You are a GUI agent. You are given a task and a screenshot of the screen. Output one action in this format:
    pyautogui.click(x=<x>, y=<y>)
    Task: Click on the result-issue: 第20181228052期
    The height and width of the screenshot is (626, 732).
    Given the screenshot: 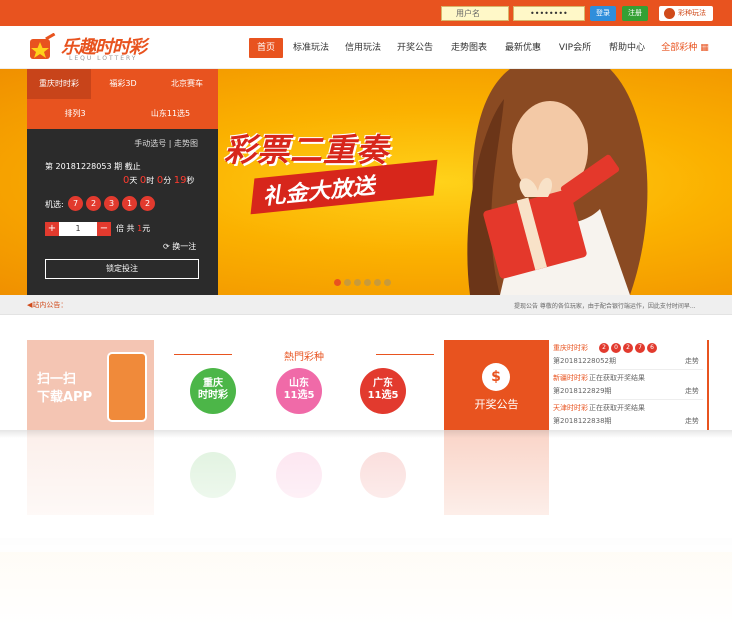 What is the action you would take?
    pyautogui.click(x=584, y=361)
    